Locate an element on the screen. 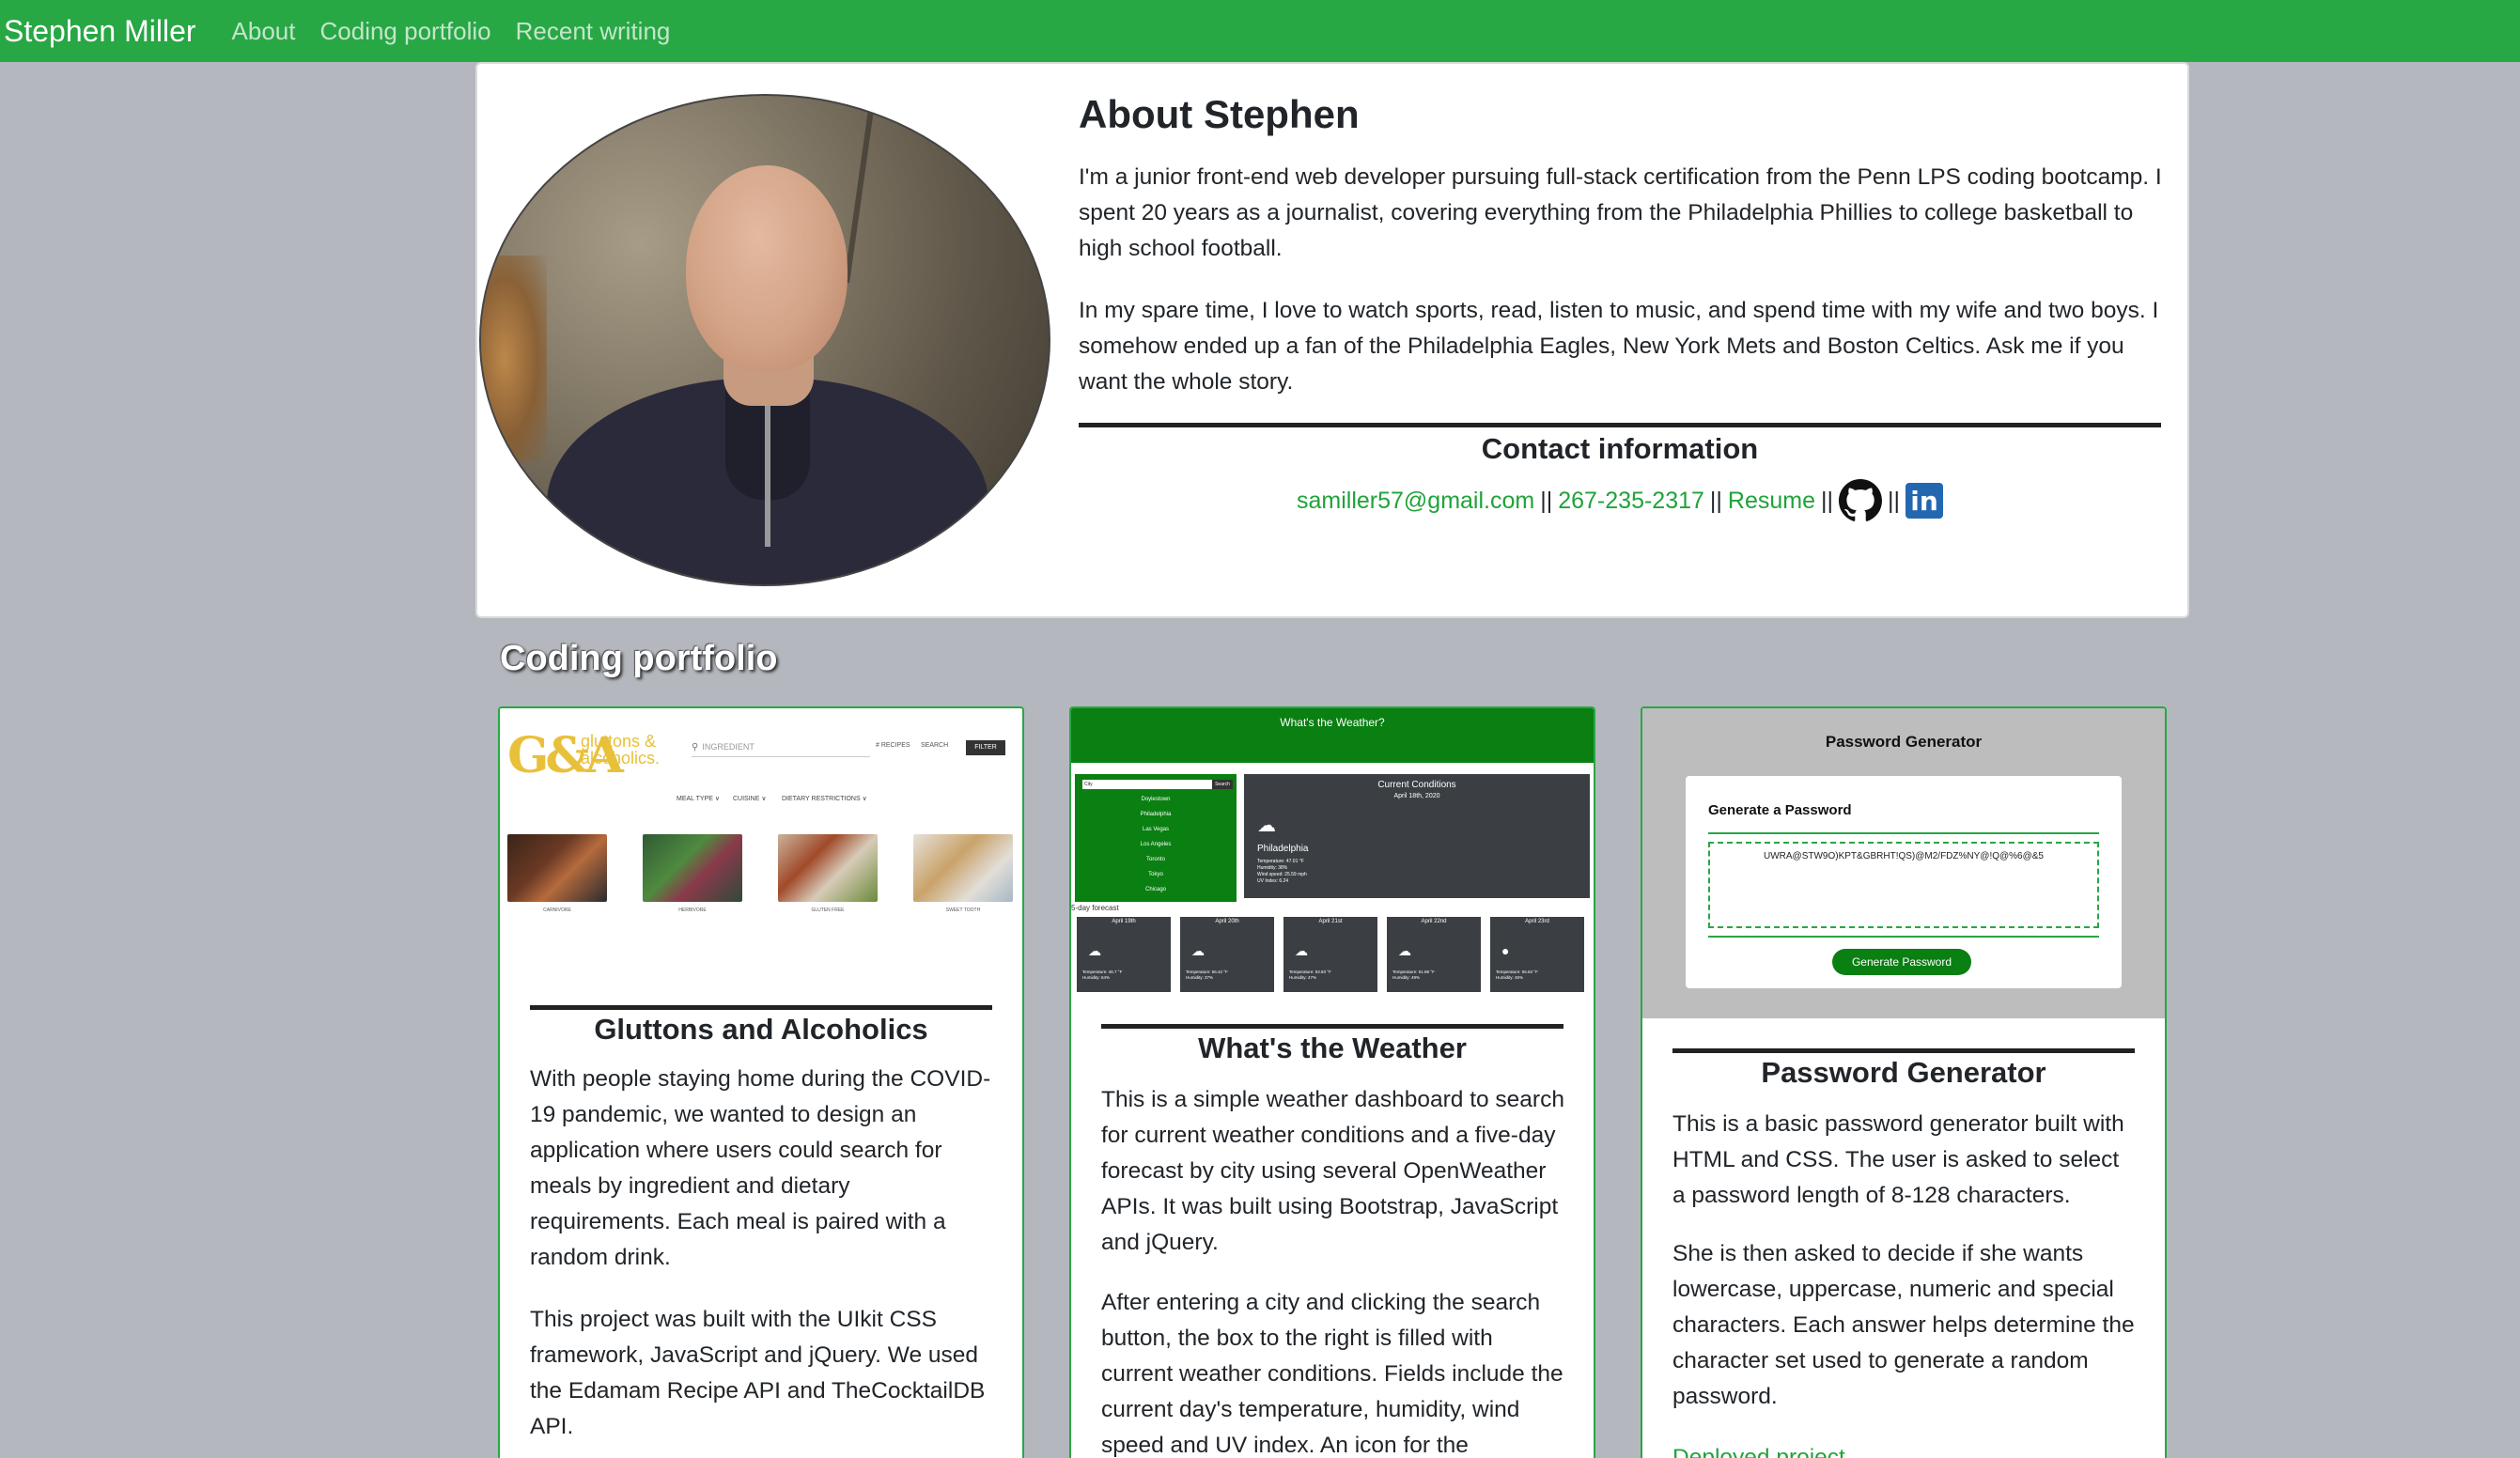 The width and height of the screenshot is (2520, 1458). photo-foliage is located at coordinates (514, 359).